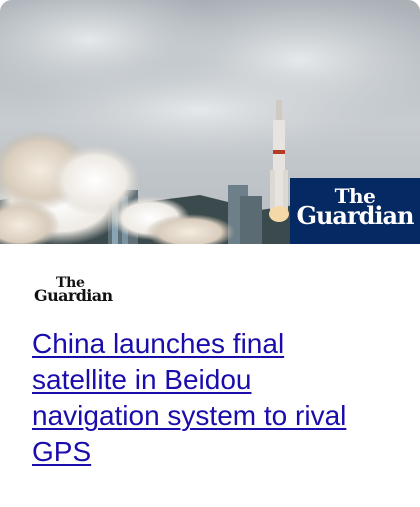 This screenshot has width=420, height=507. I want to click on publisher-logo: The Guardian, so click(89, 293).